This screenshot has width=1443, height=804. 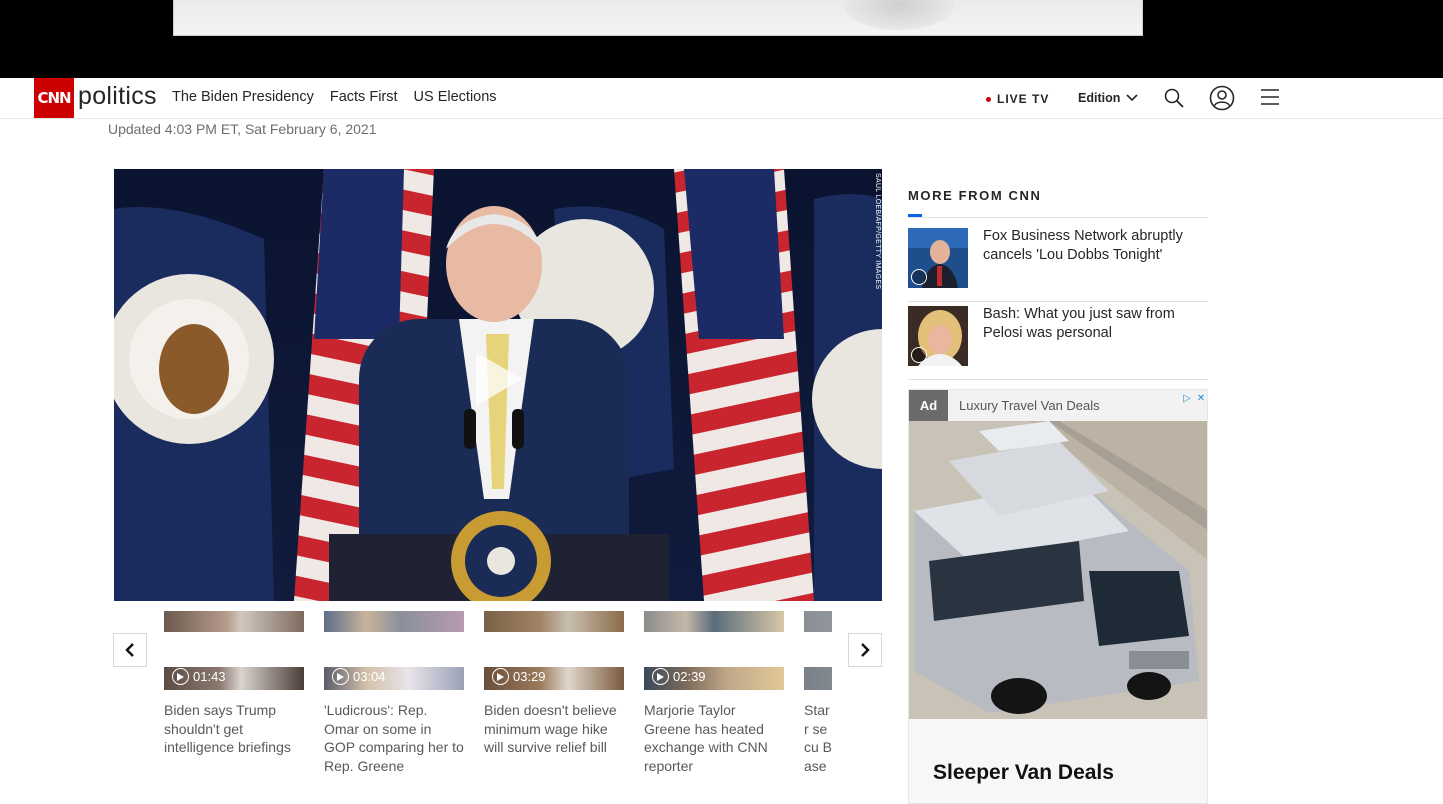 I want to click on cnn-logo: CNN, so click(x=54, y=98).